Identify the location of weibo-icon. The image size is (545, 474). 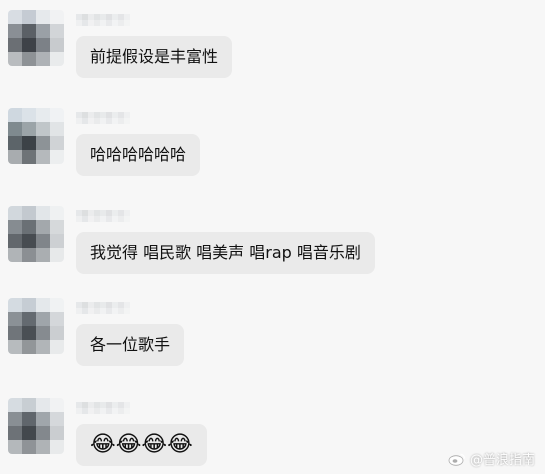
(457, 459).